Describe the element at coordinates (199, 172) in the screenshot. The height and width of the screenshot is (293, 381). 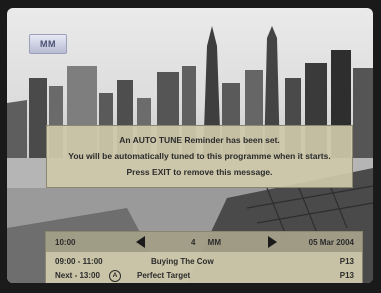
I see `reminder-line-3: Press EXIT to remove this message.` at that location.